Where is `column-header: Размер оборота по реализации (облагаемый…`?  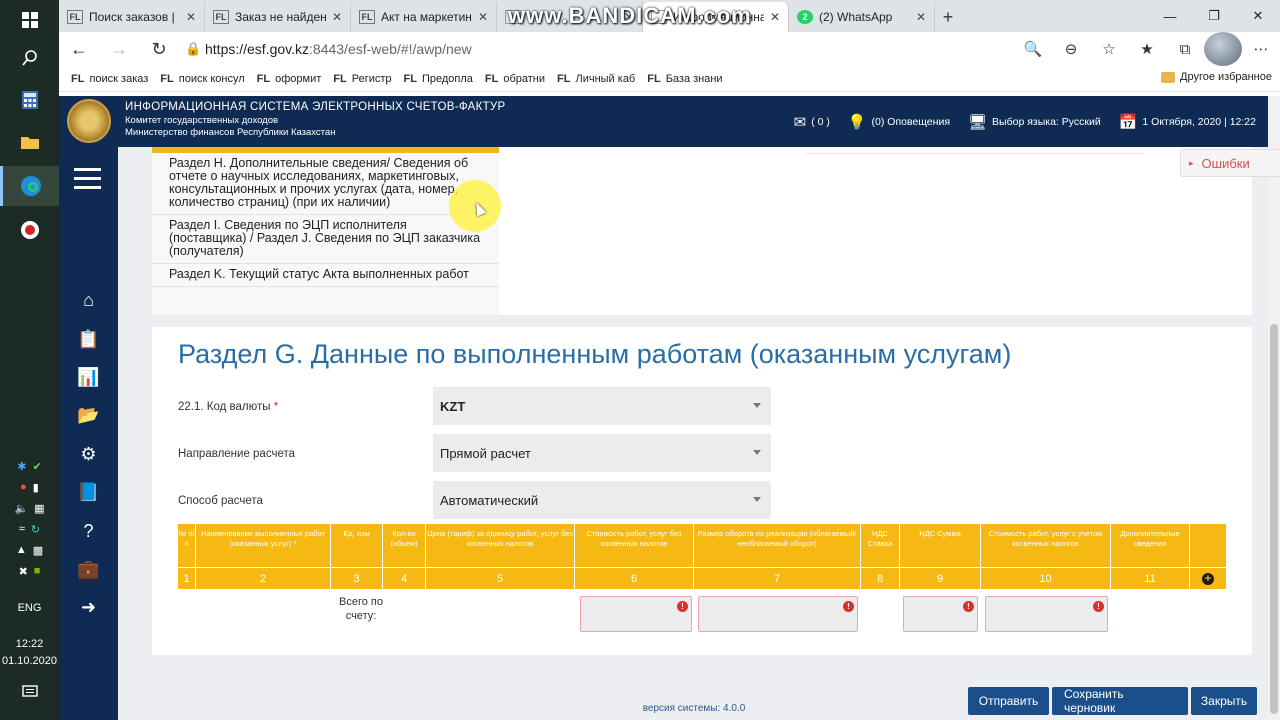
column-header: Размер оборота по реализации (облагаемый… is located at coordinates (777, 545).